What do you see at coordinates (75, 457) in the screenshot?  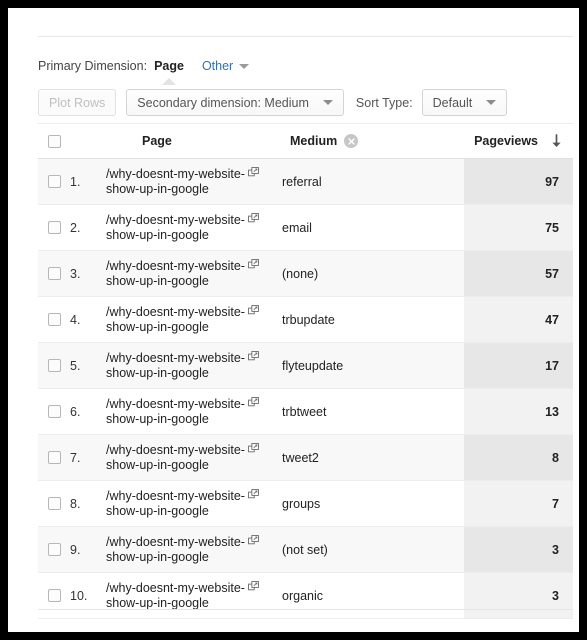 I see `row-index: 7.` at bounding box center [75, 457].